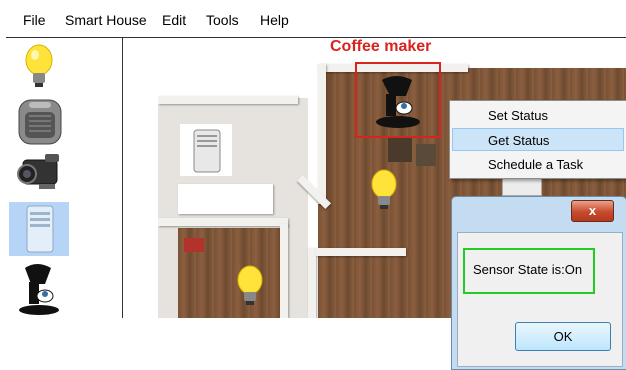 The image size is (626, 370). Describe the element at coordinates (194, 245) in the screenshot. I see `appliance-red` at that location.